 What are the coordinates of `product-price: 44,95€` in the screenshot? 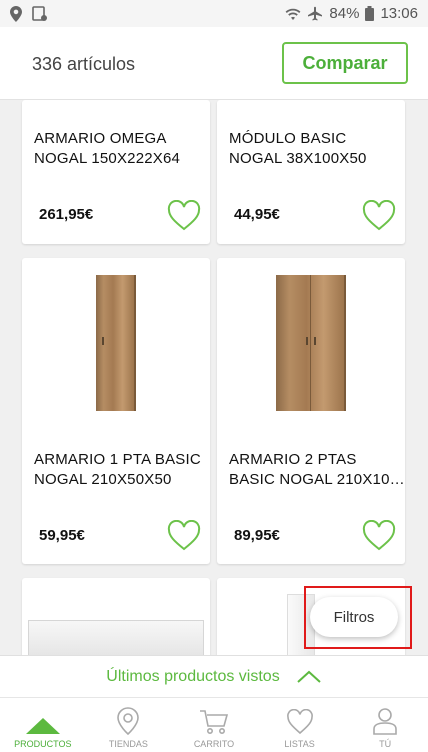 It's located at (257, 214).